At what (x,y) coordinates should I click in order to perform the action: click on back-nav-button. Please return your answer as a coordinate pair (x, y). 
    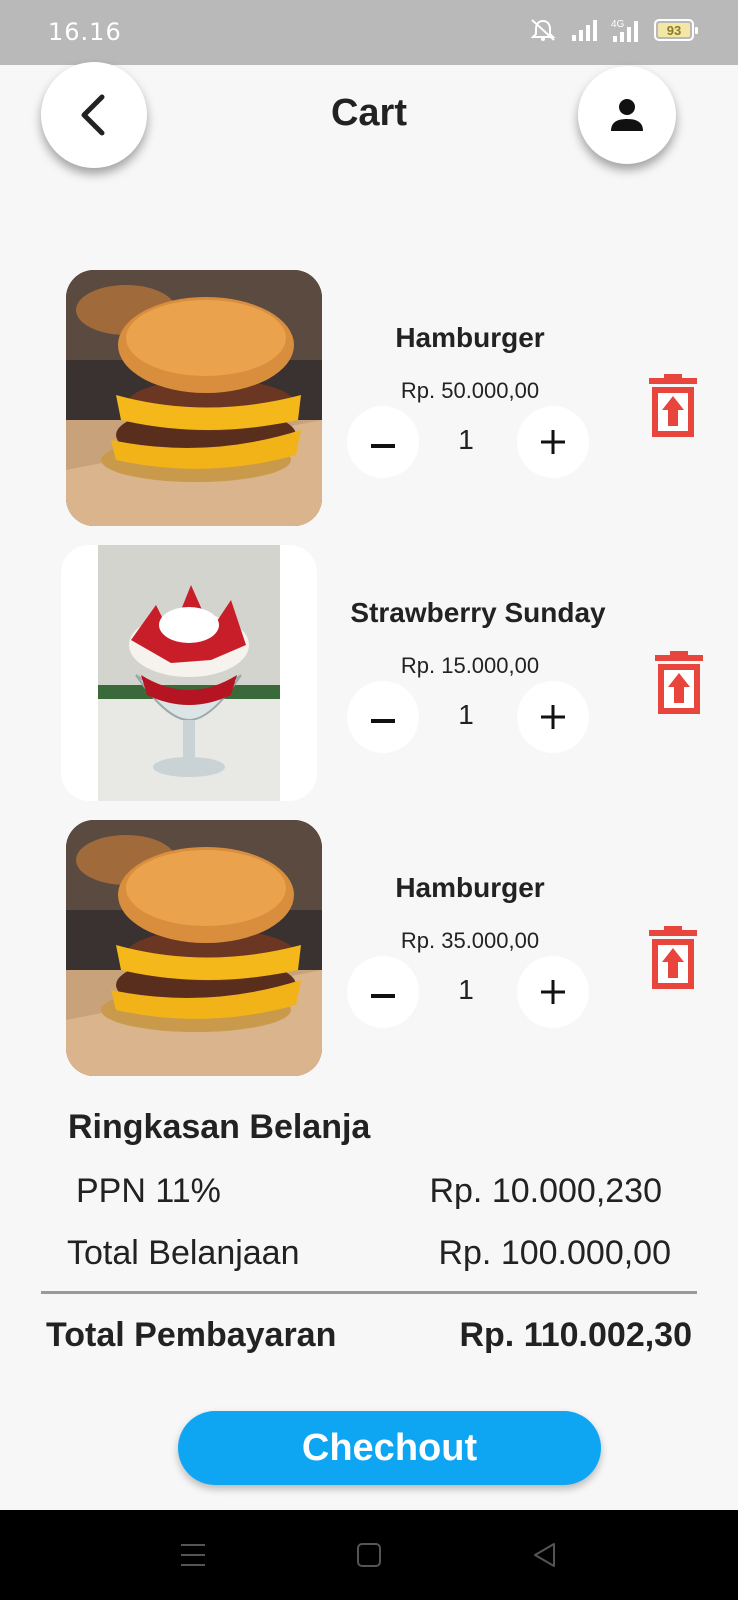
    Looking at the image, I should click on (545, 1555).